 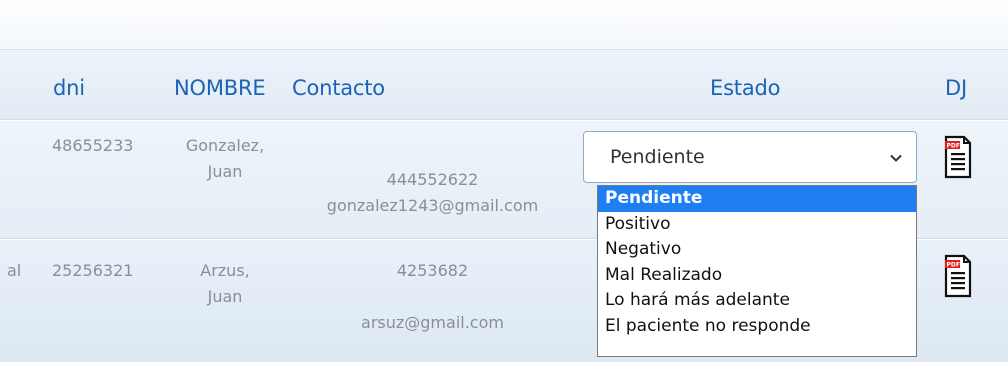 What do you see at coordinates (757, 276) in the screenshot?
I see `estado-option-mal-realizado: Mal Realizado` at bounding box center [757, 276].